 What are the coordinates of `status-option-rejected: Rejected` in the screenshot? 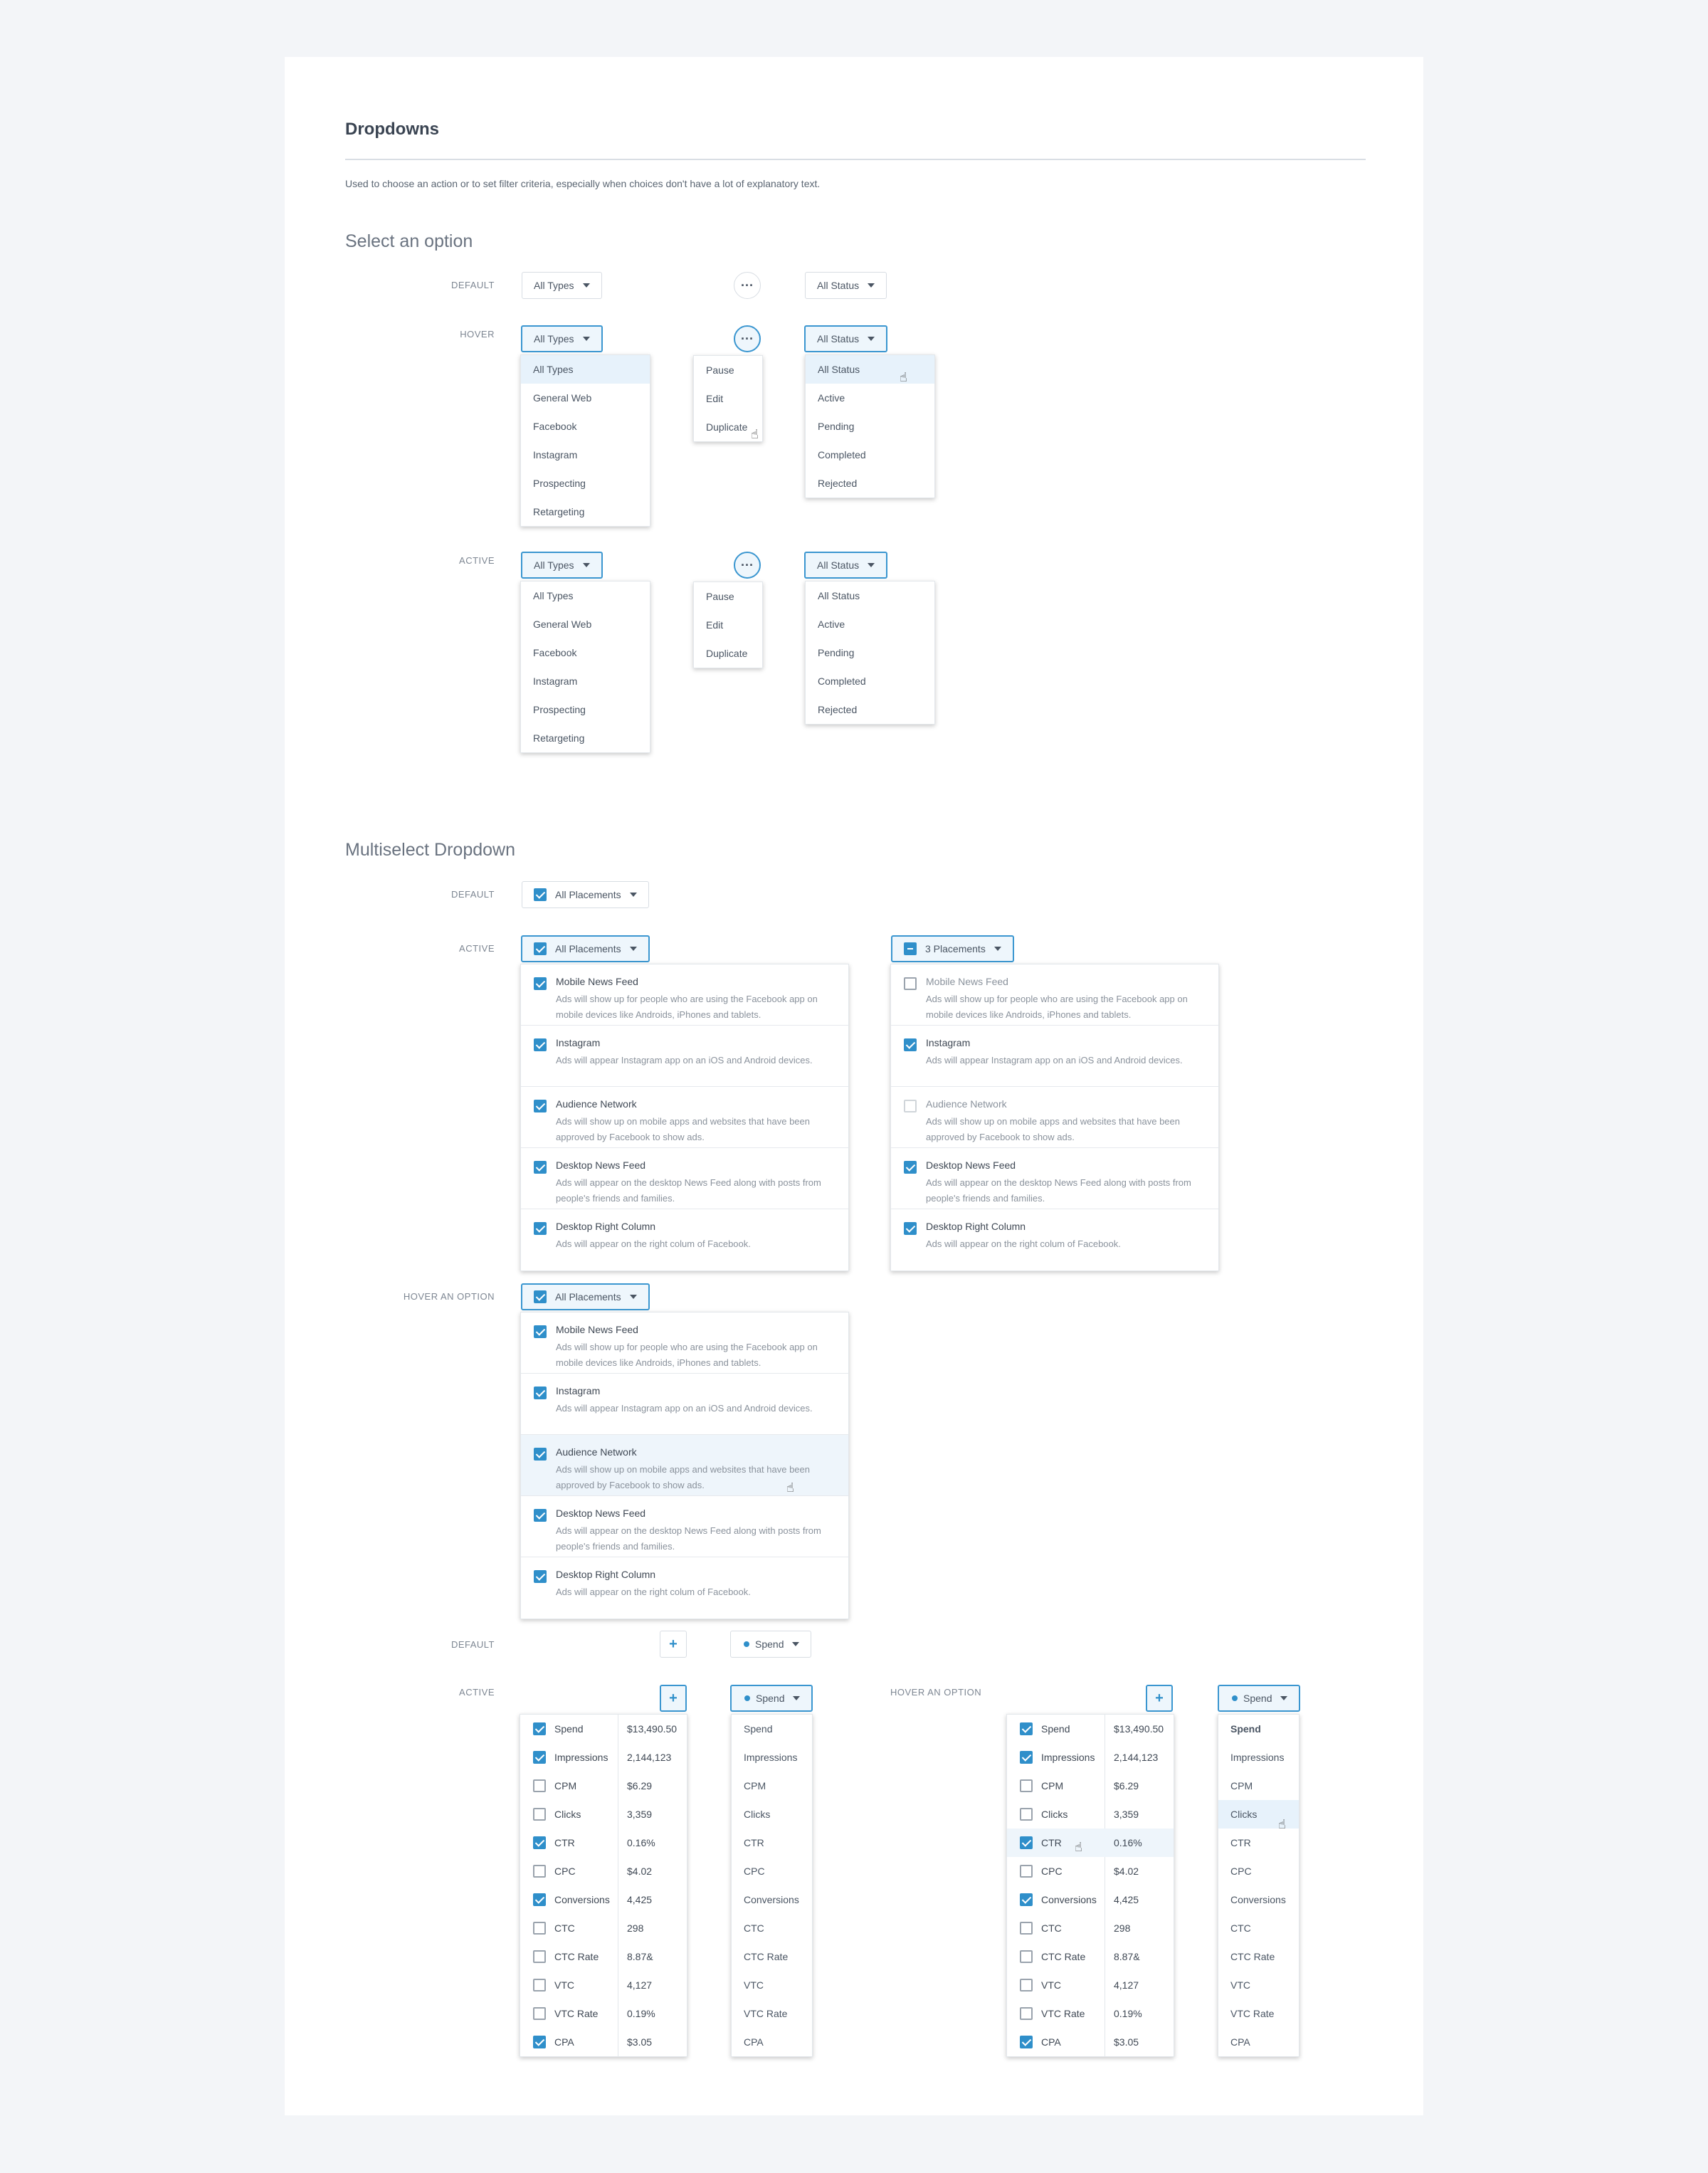 It's located at (870, 709).